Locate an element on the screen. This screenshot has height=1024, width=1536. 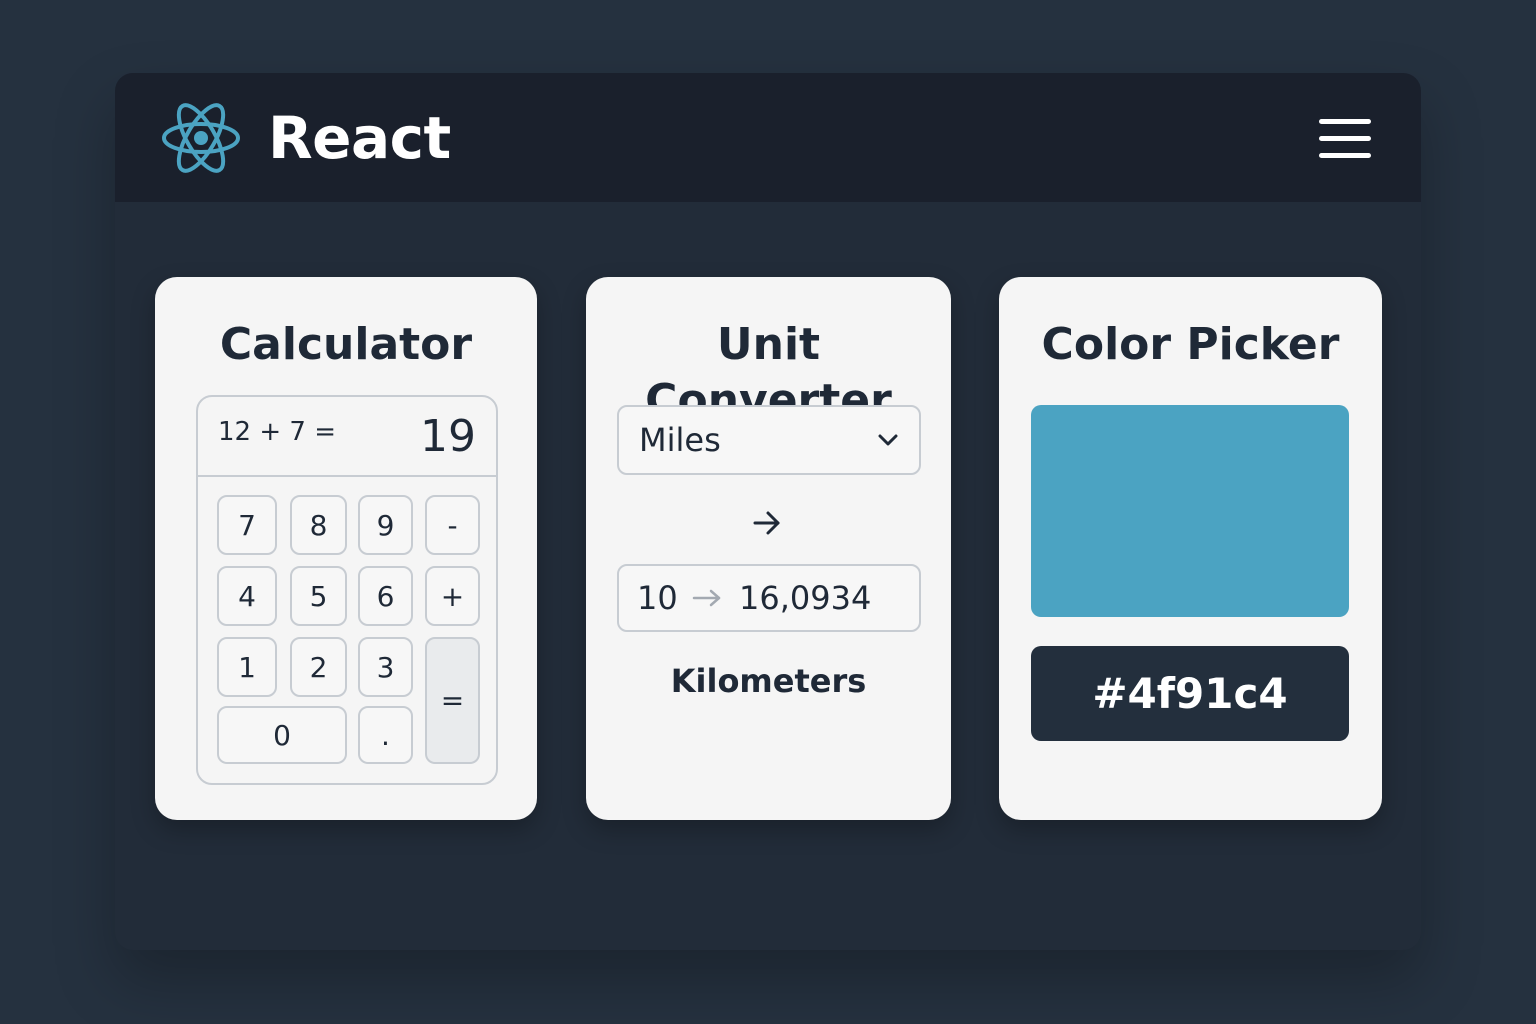
chevron-down-icon is located at coordinates (888, 440).